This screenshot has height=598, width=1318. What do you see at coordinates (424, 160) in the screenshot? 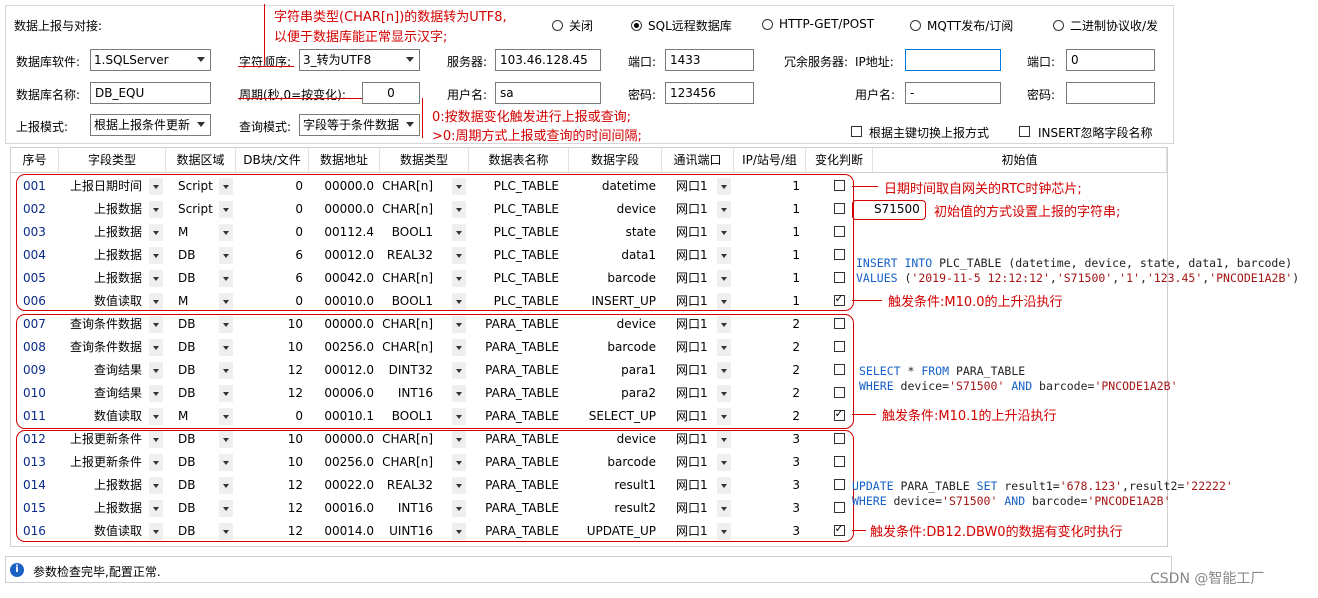
I see `column-header: 数据类型` at bounding box center [424, 160].